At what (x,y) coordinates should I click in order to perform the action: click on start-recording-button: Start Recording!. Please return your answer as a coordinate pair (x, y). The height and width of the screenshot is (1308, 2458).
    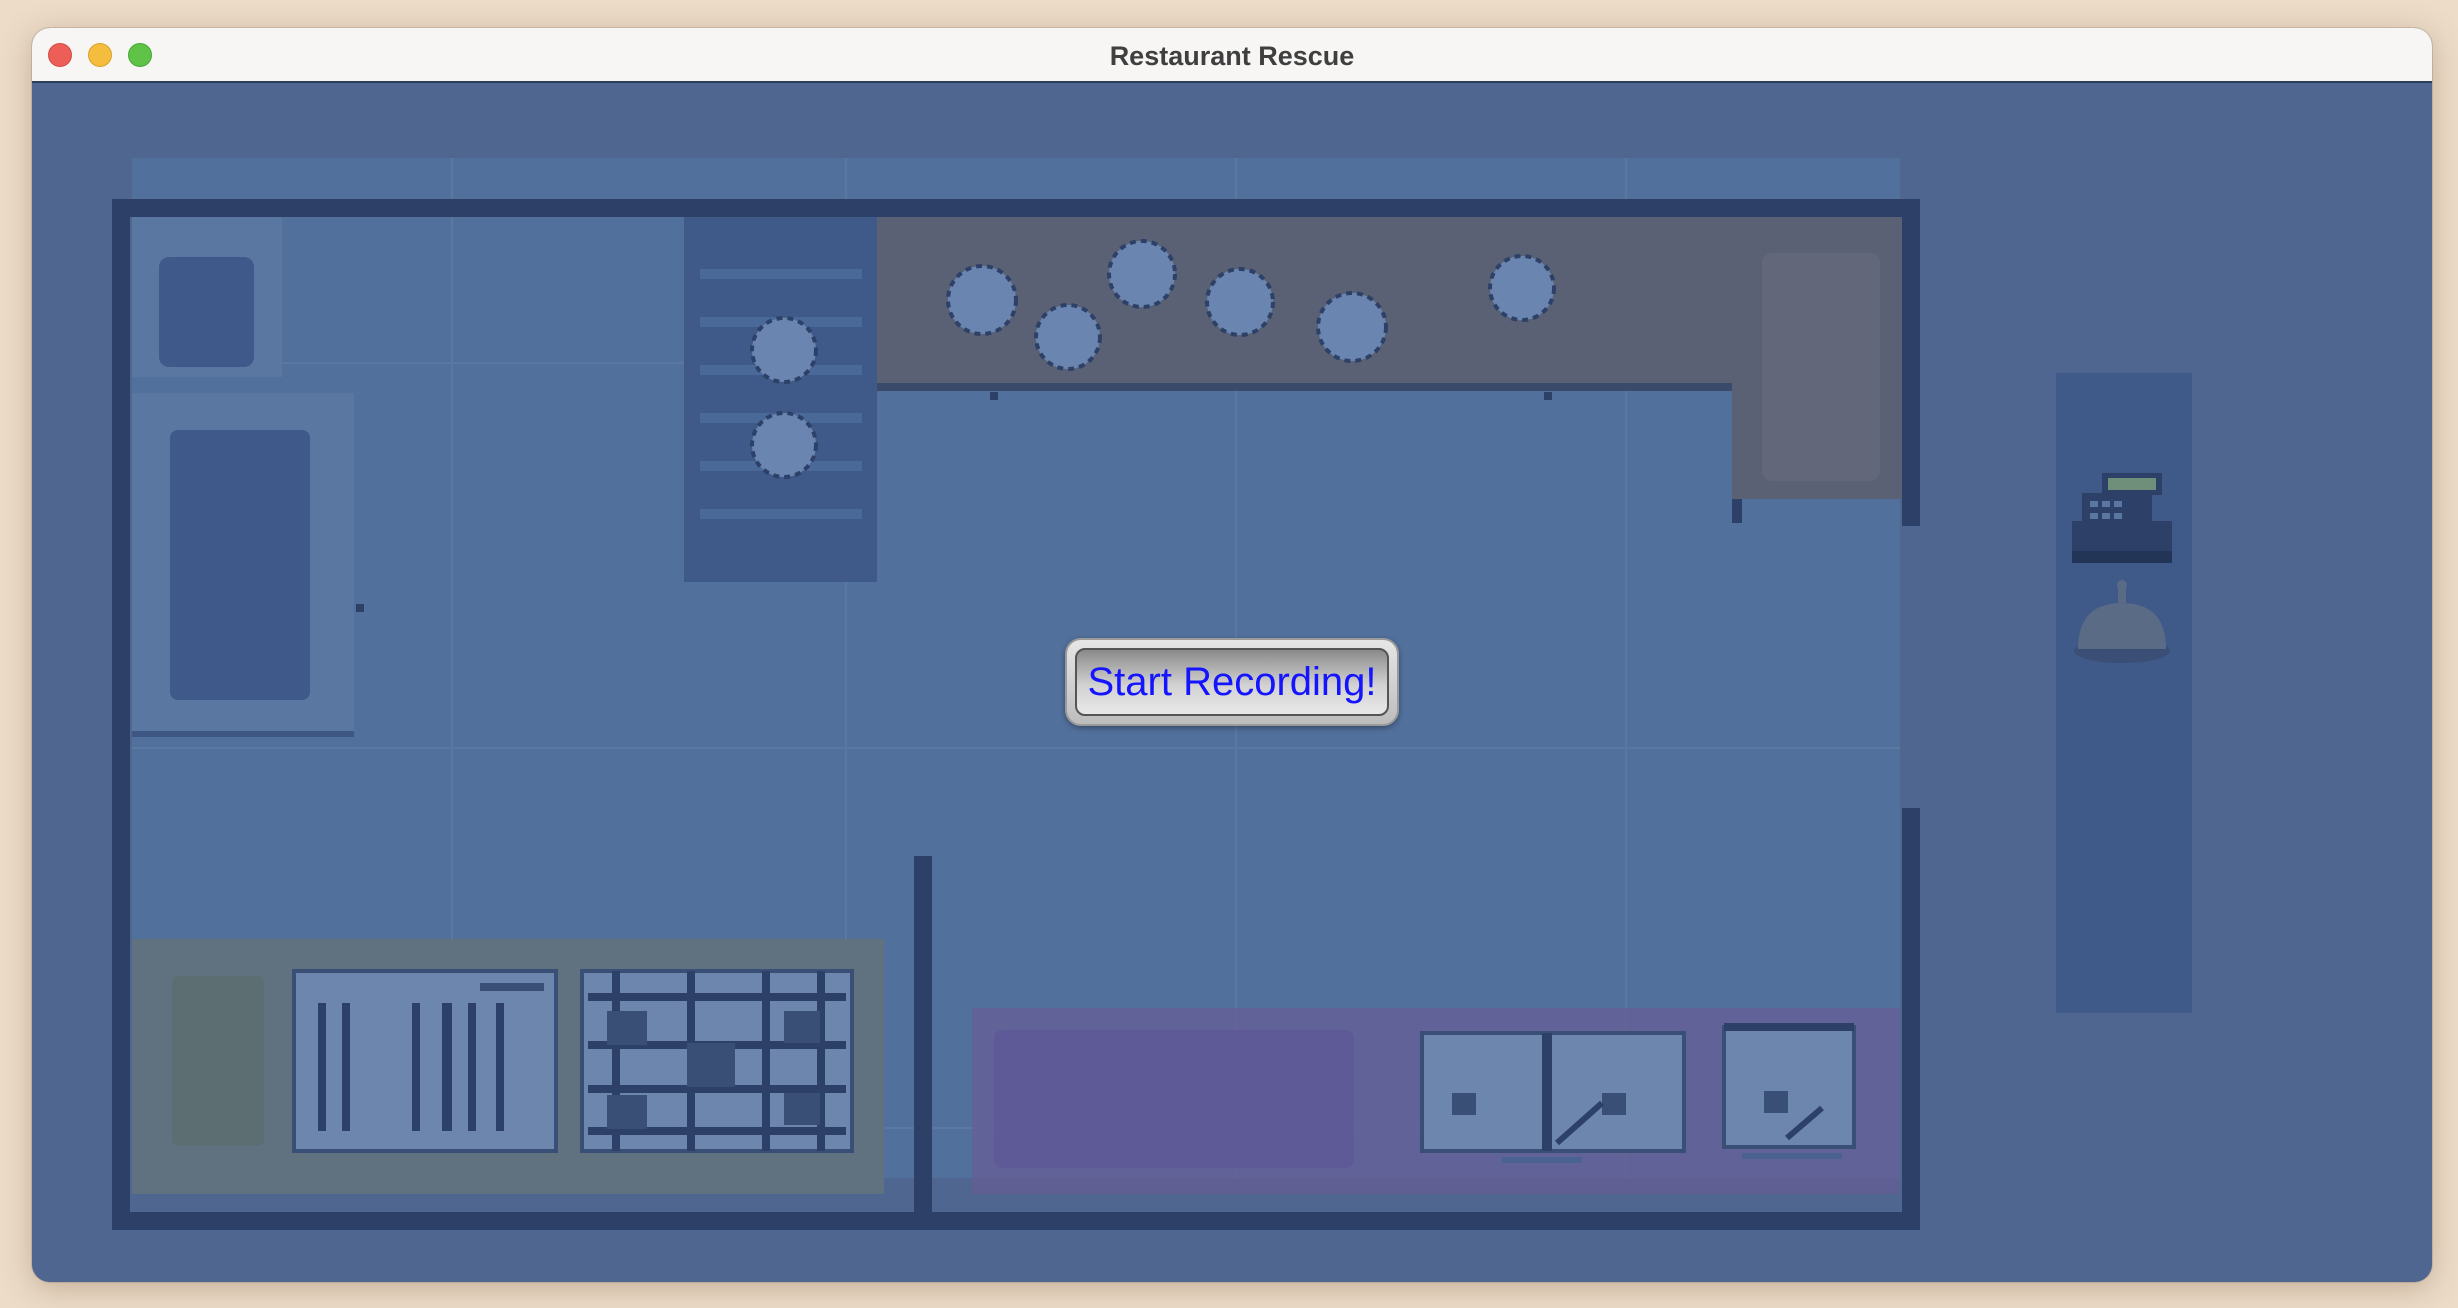
    Looking at the image, I should click on (1232, 682).